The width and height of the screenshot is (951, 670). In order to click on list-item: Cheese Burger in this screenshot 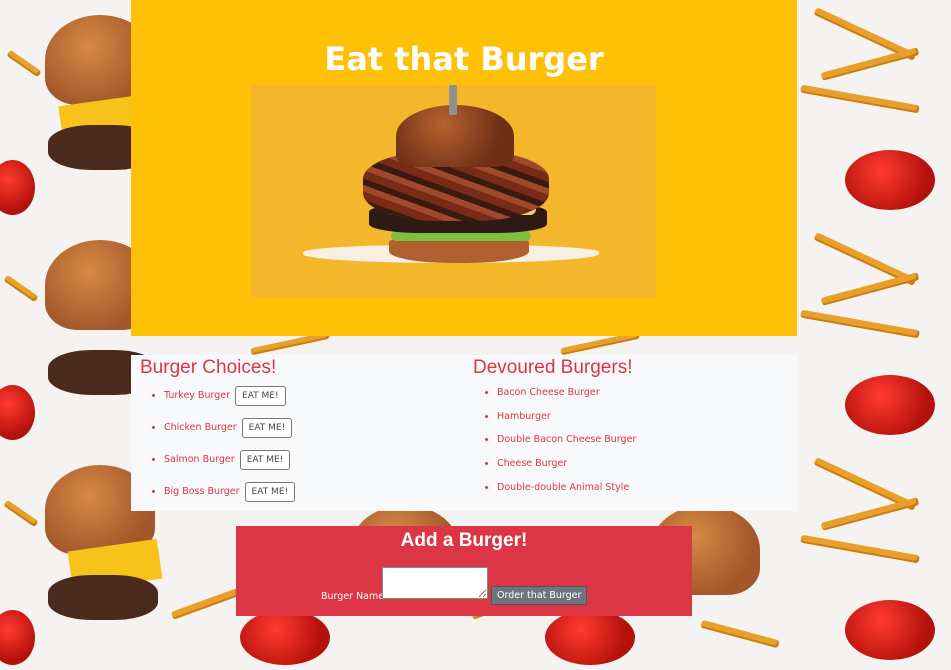, I will do `click(566, 468)`.